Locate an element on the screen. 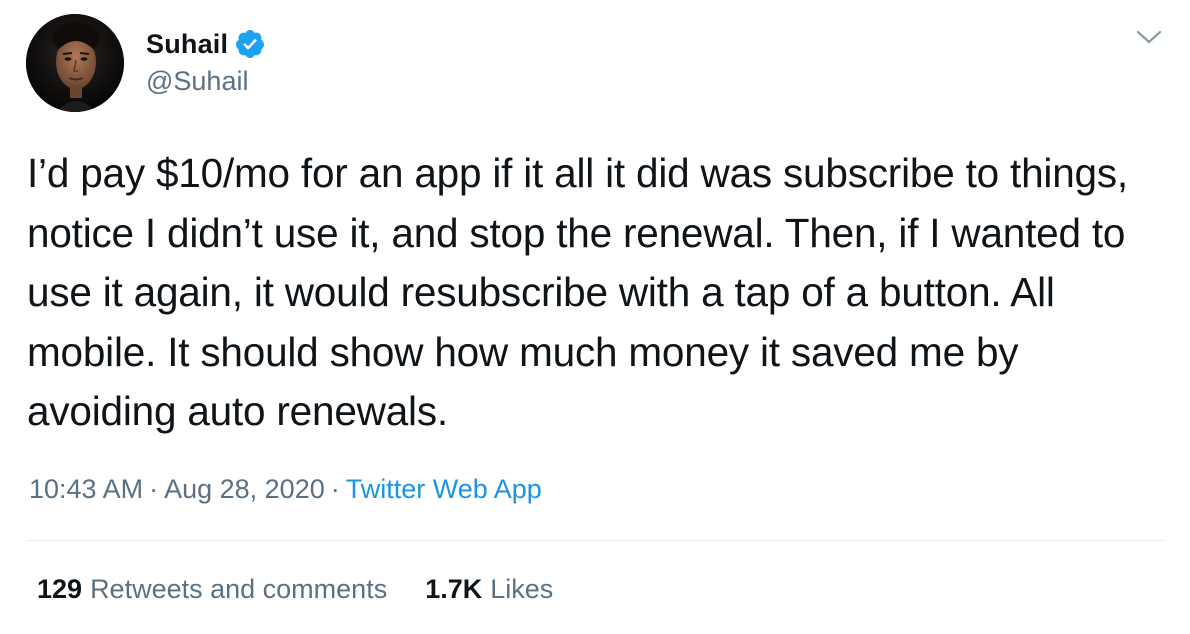 The width and height of the screenshot is (1190, 634). retweets-stat: 129 Retweets and comments is located at coordinates (212, 589).